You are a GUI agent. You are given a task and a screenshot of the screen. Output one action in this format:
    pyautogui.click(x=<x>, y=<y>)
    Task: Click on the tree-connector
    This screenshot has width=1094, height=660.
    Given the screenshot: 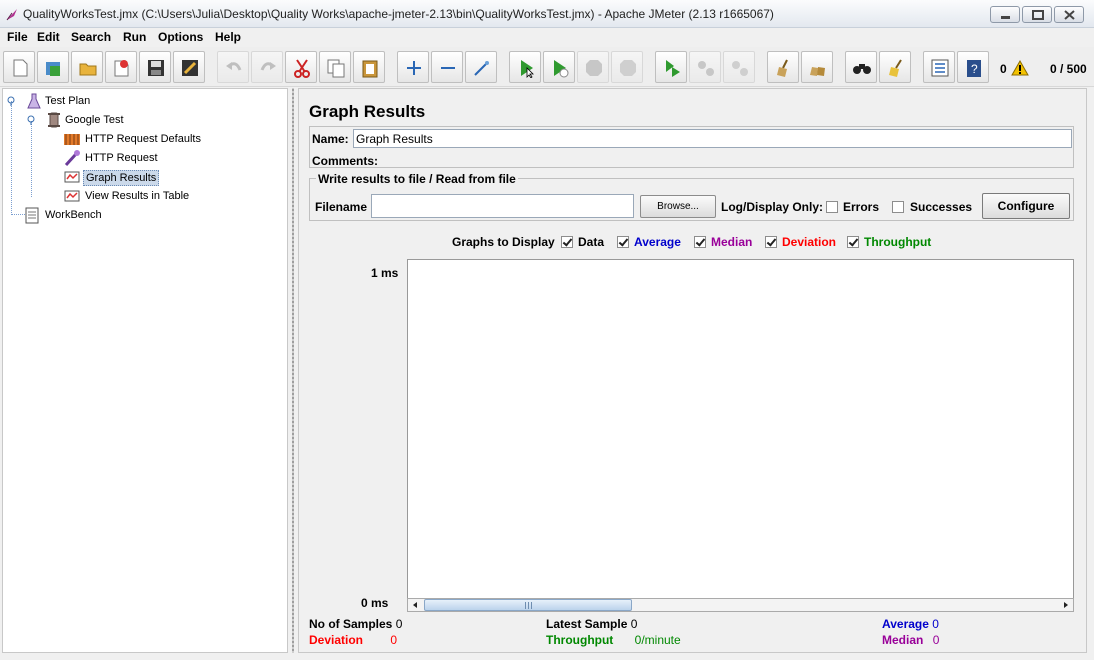 What is the action you would take?
    pyautogui.click(x=31, y=159)
    